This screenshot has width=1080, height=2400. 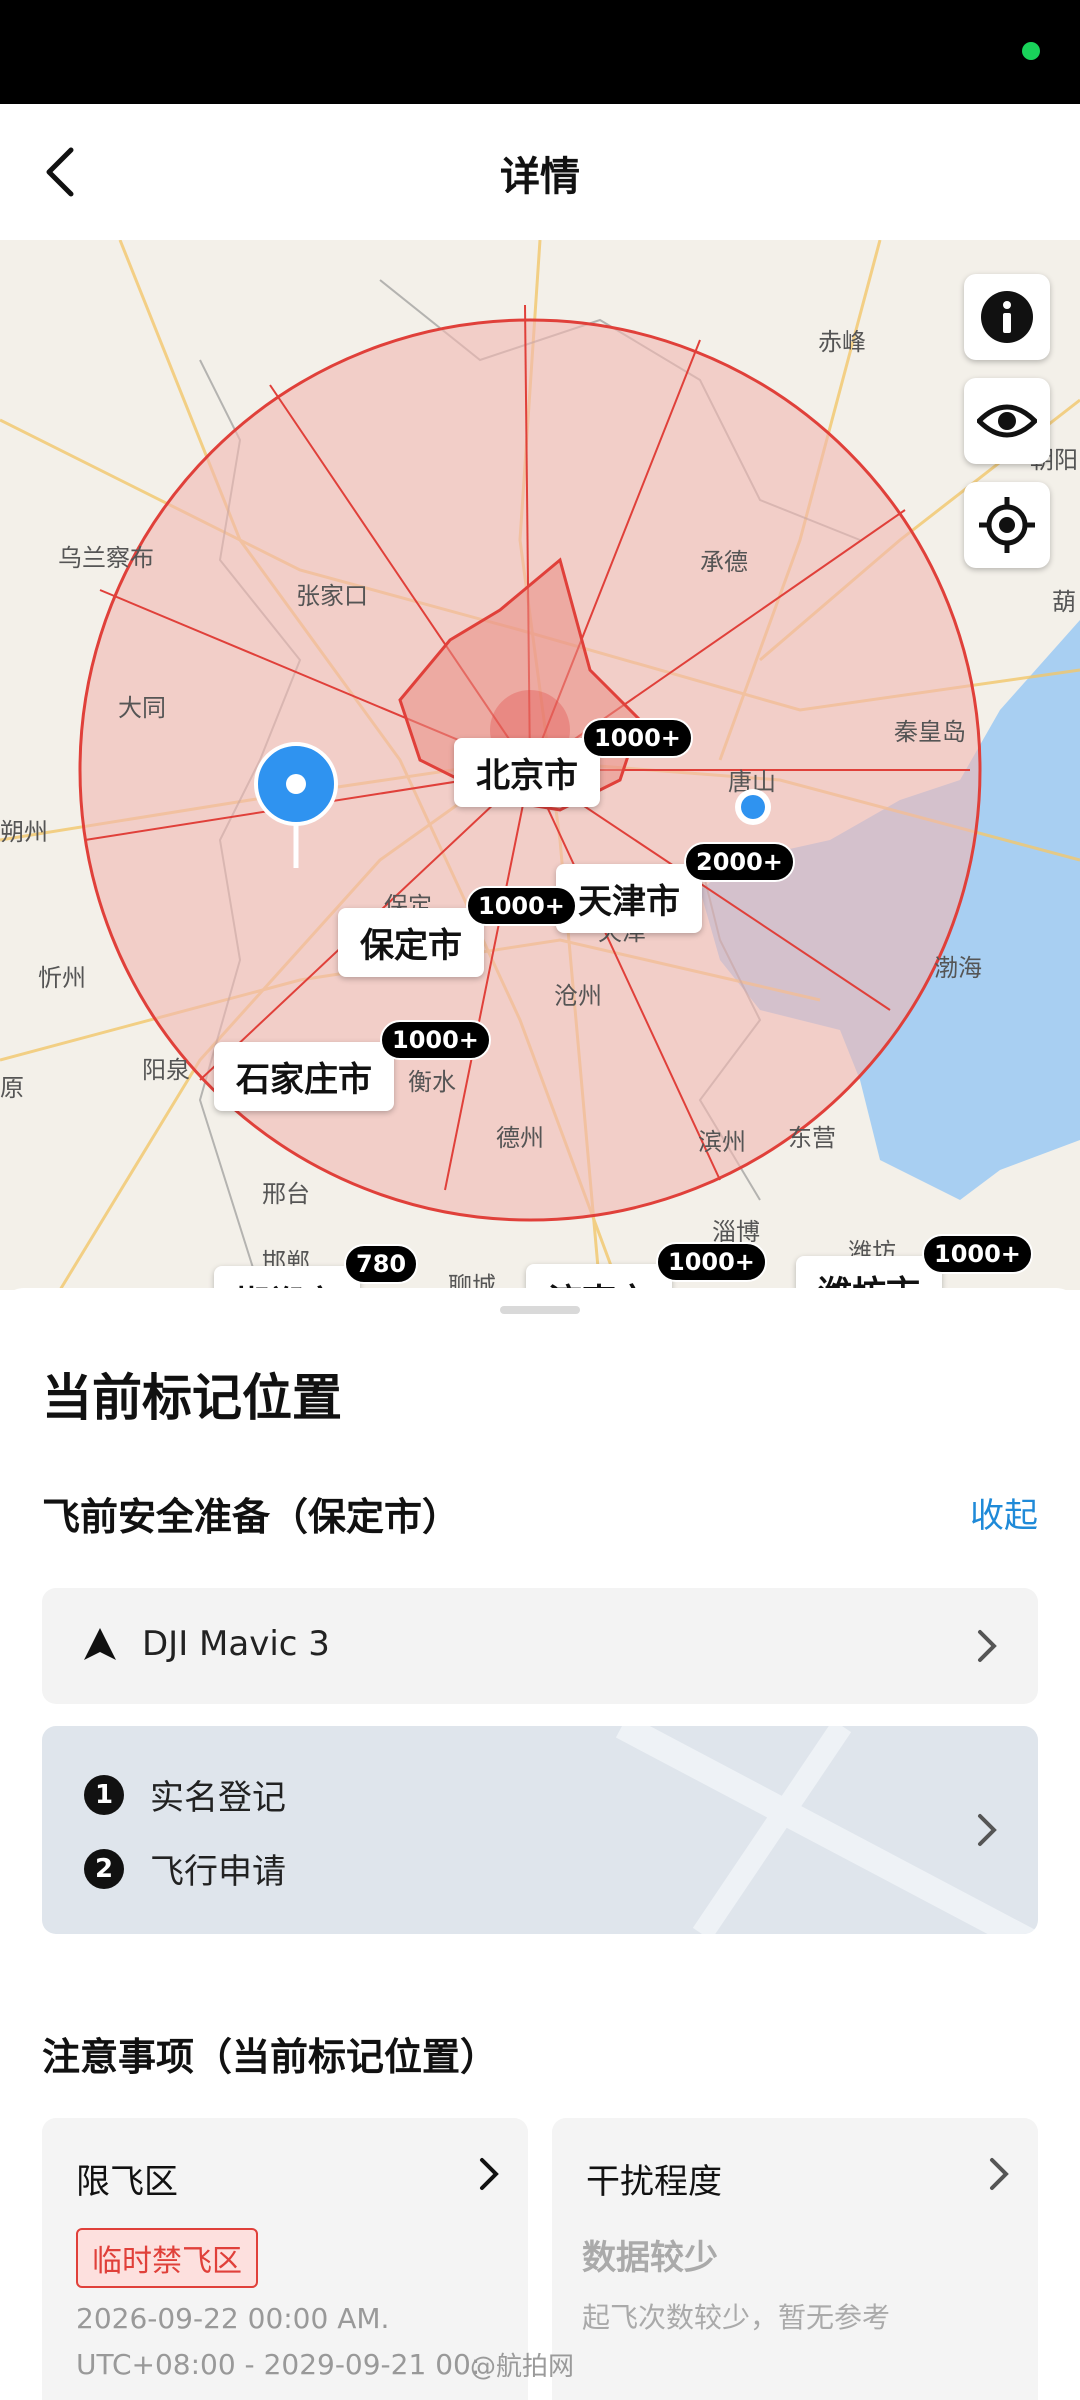 What do you see at coordinates (599, 1277) in the screenshot?
I see `city-label-jinan: 济南市` at bounding box center [599, 1277].